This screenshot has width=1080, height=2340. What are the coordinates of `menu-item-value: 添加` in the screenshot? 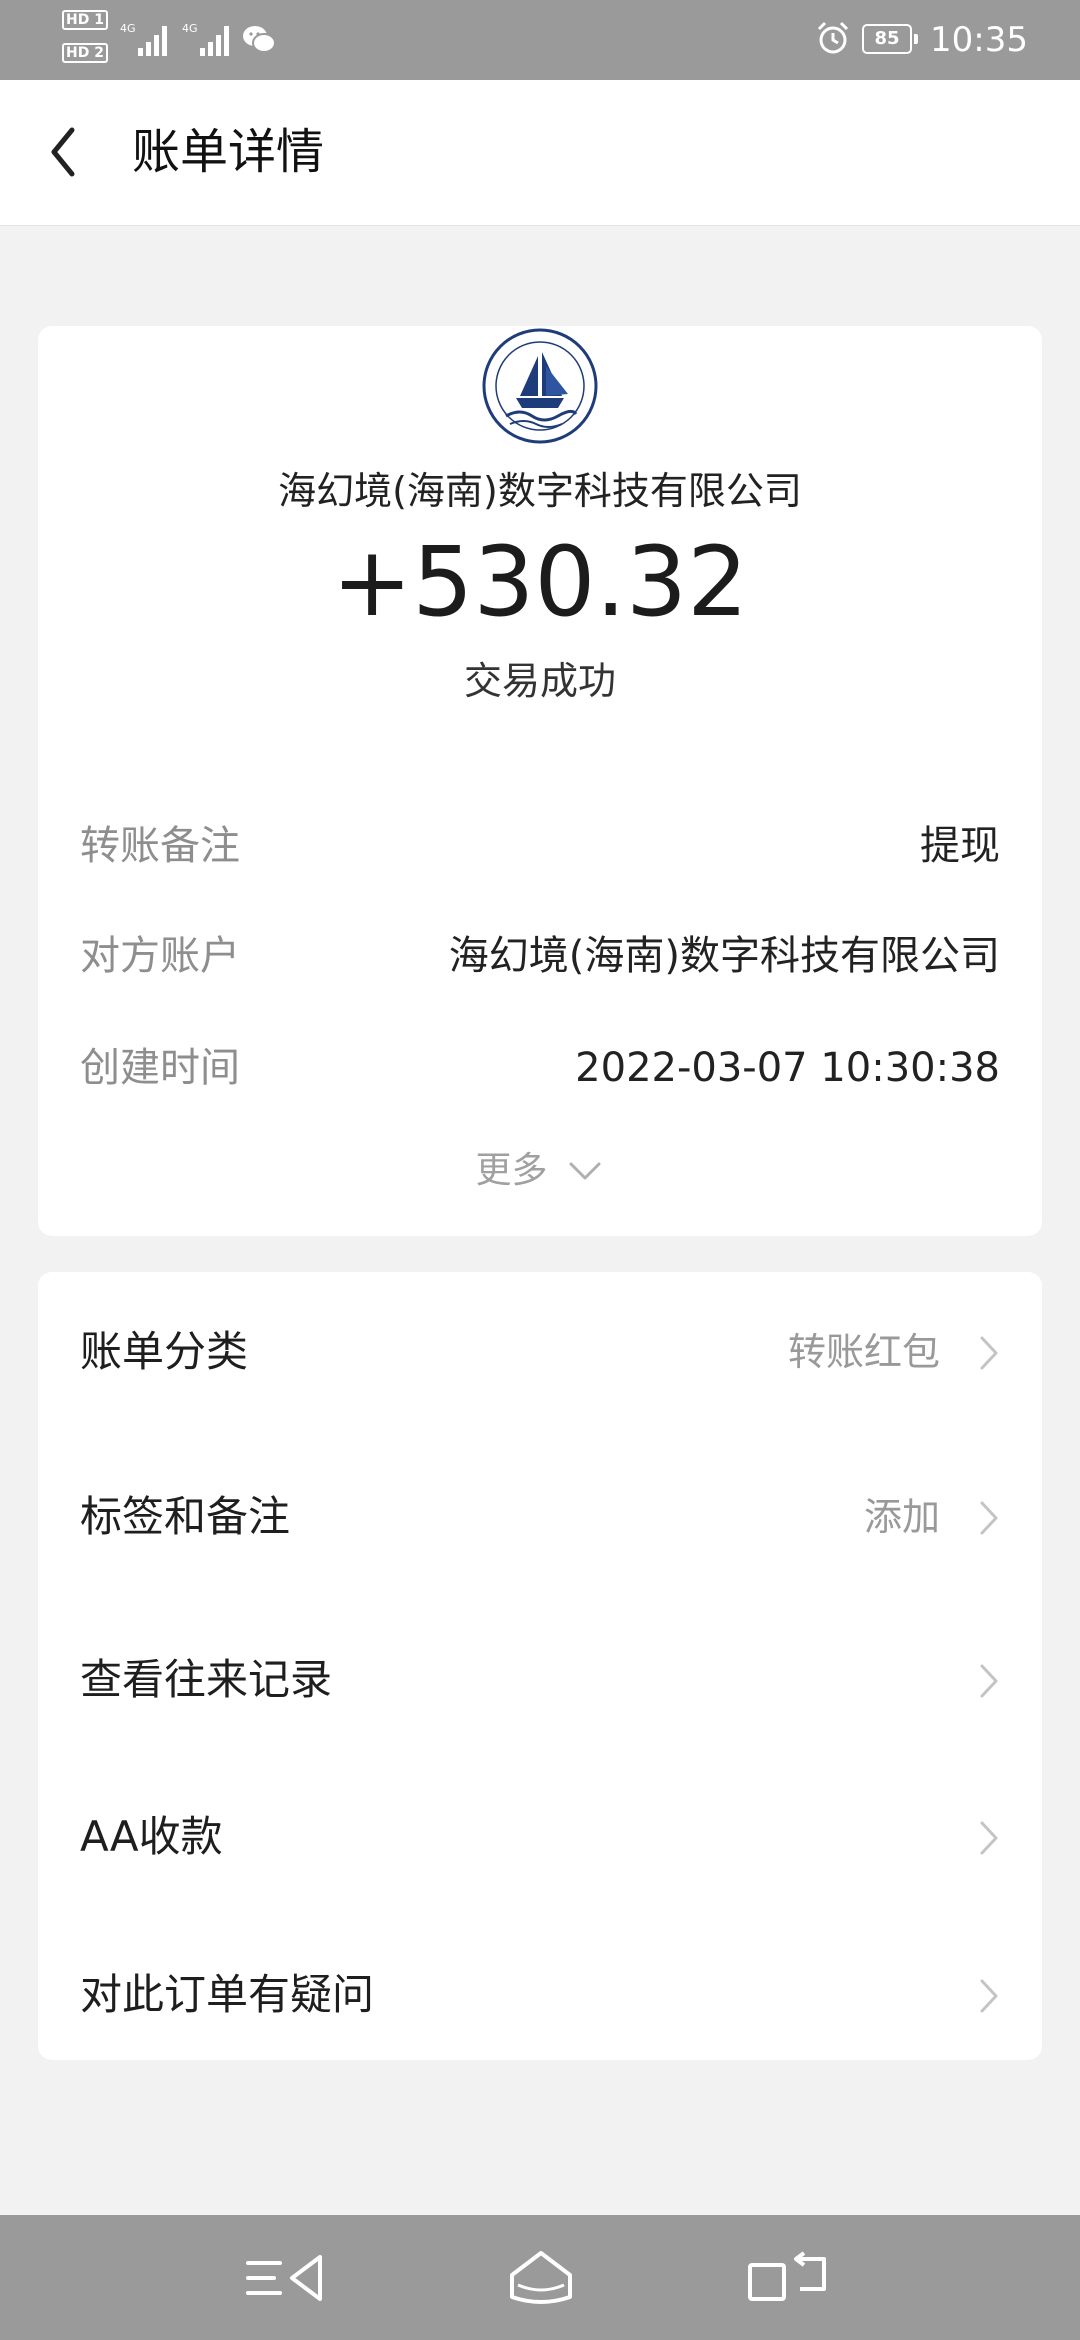 It's located at (901, 1517).